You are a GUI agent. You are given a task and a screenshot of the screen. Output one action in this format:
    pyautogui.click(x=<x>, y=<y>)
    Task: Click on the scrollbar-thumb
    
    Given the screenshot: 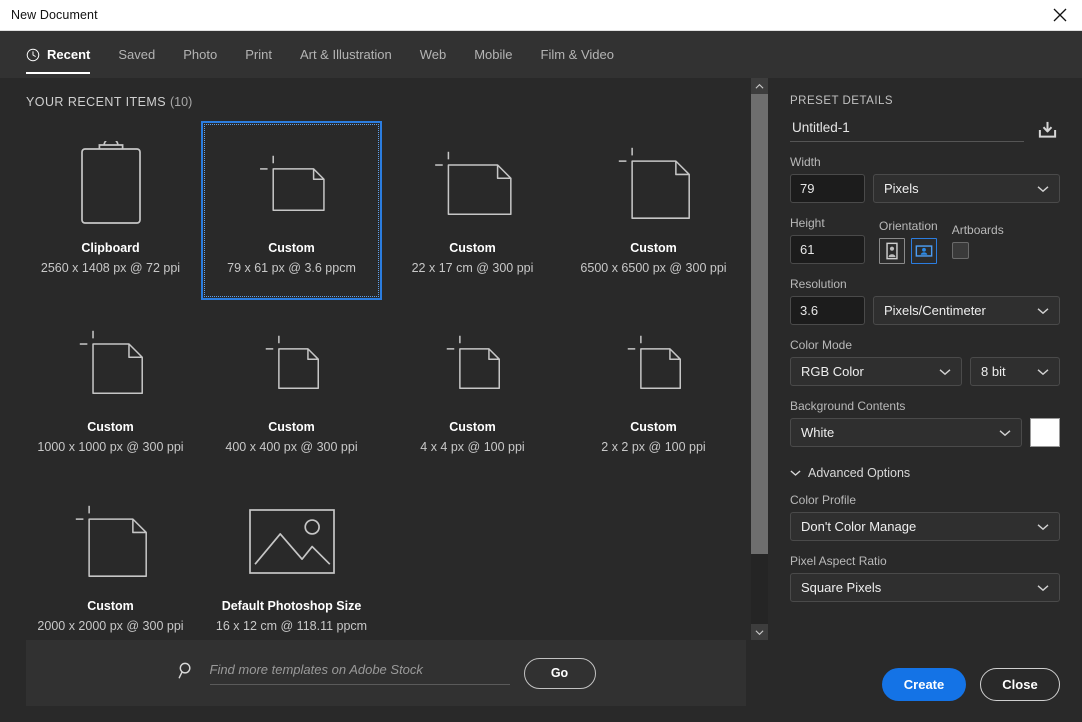 What is the action you would take?
    pyautogui.click(x=759, y=324)
    